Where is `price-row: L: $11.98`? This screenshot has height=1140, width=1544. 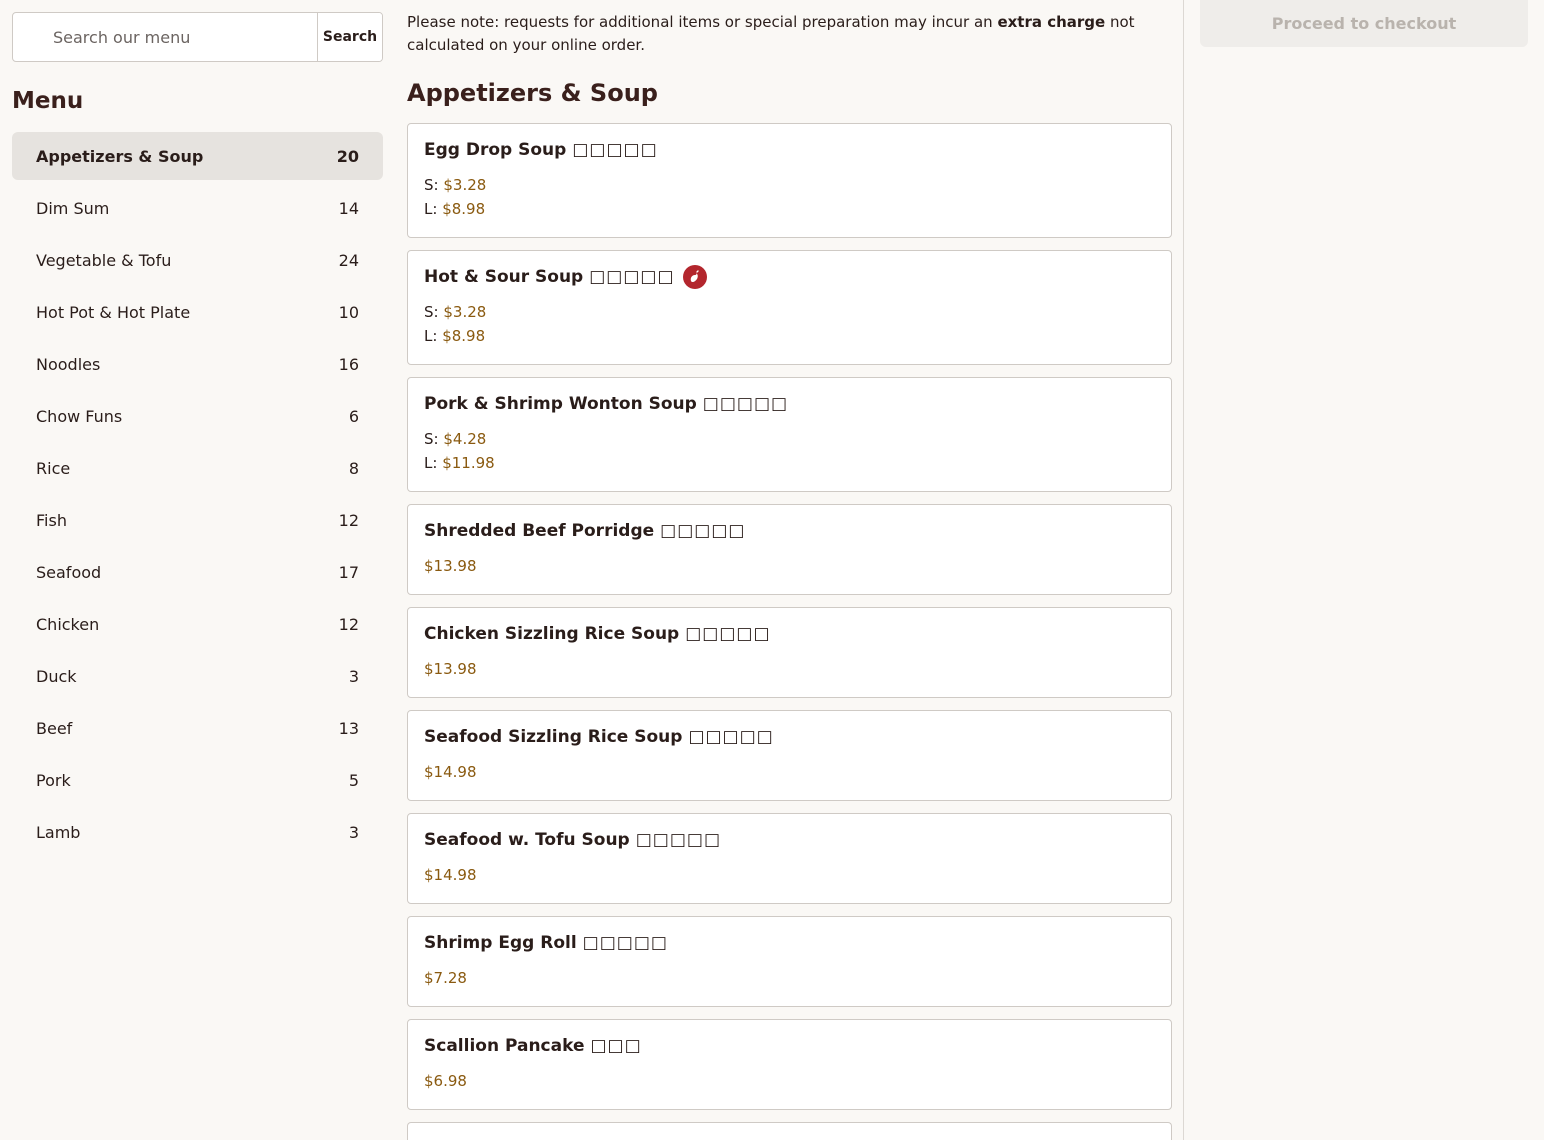 price-row: L: $11.98 is located at coordinates (789, 463).